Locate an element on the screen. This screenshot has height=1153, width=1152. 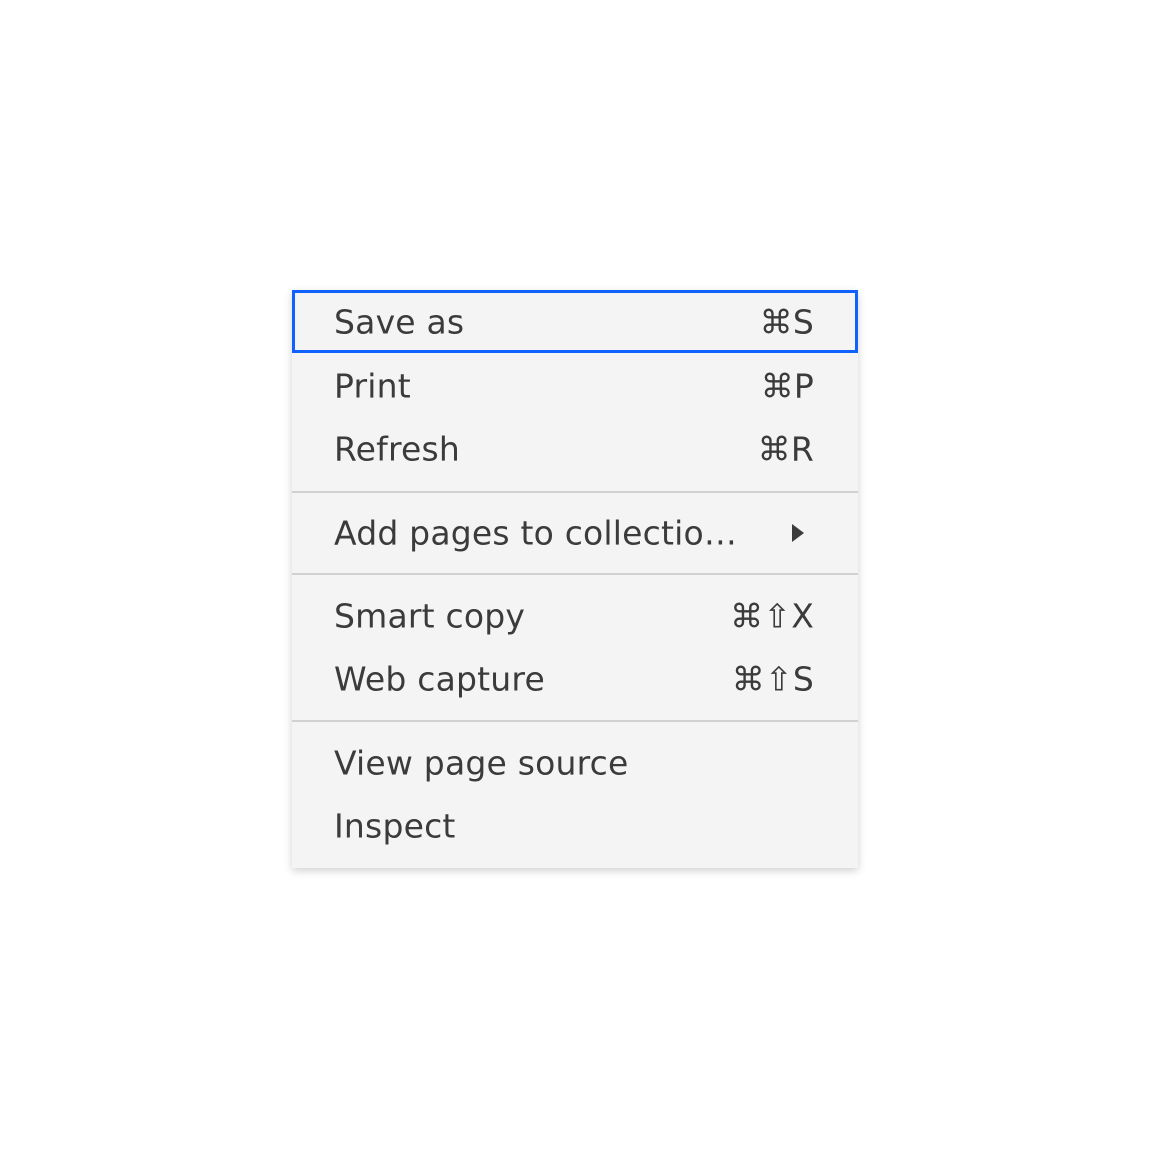
menu-item-inspect: Inspect is located at coordinates (575, 825).